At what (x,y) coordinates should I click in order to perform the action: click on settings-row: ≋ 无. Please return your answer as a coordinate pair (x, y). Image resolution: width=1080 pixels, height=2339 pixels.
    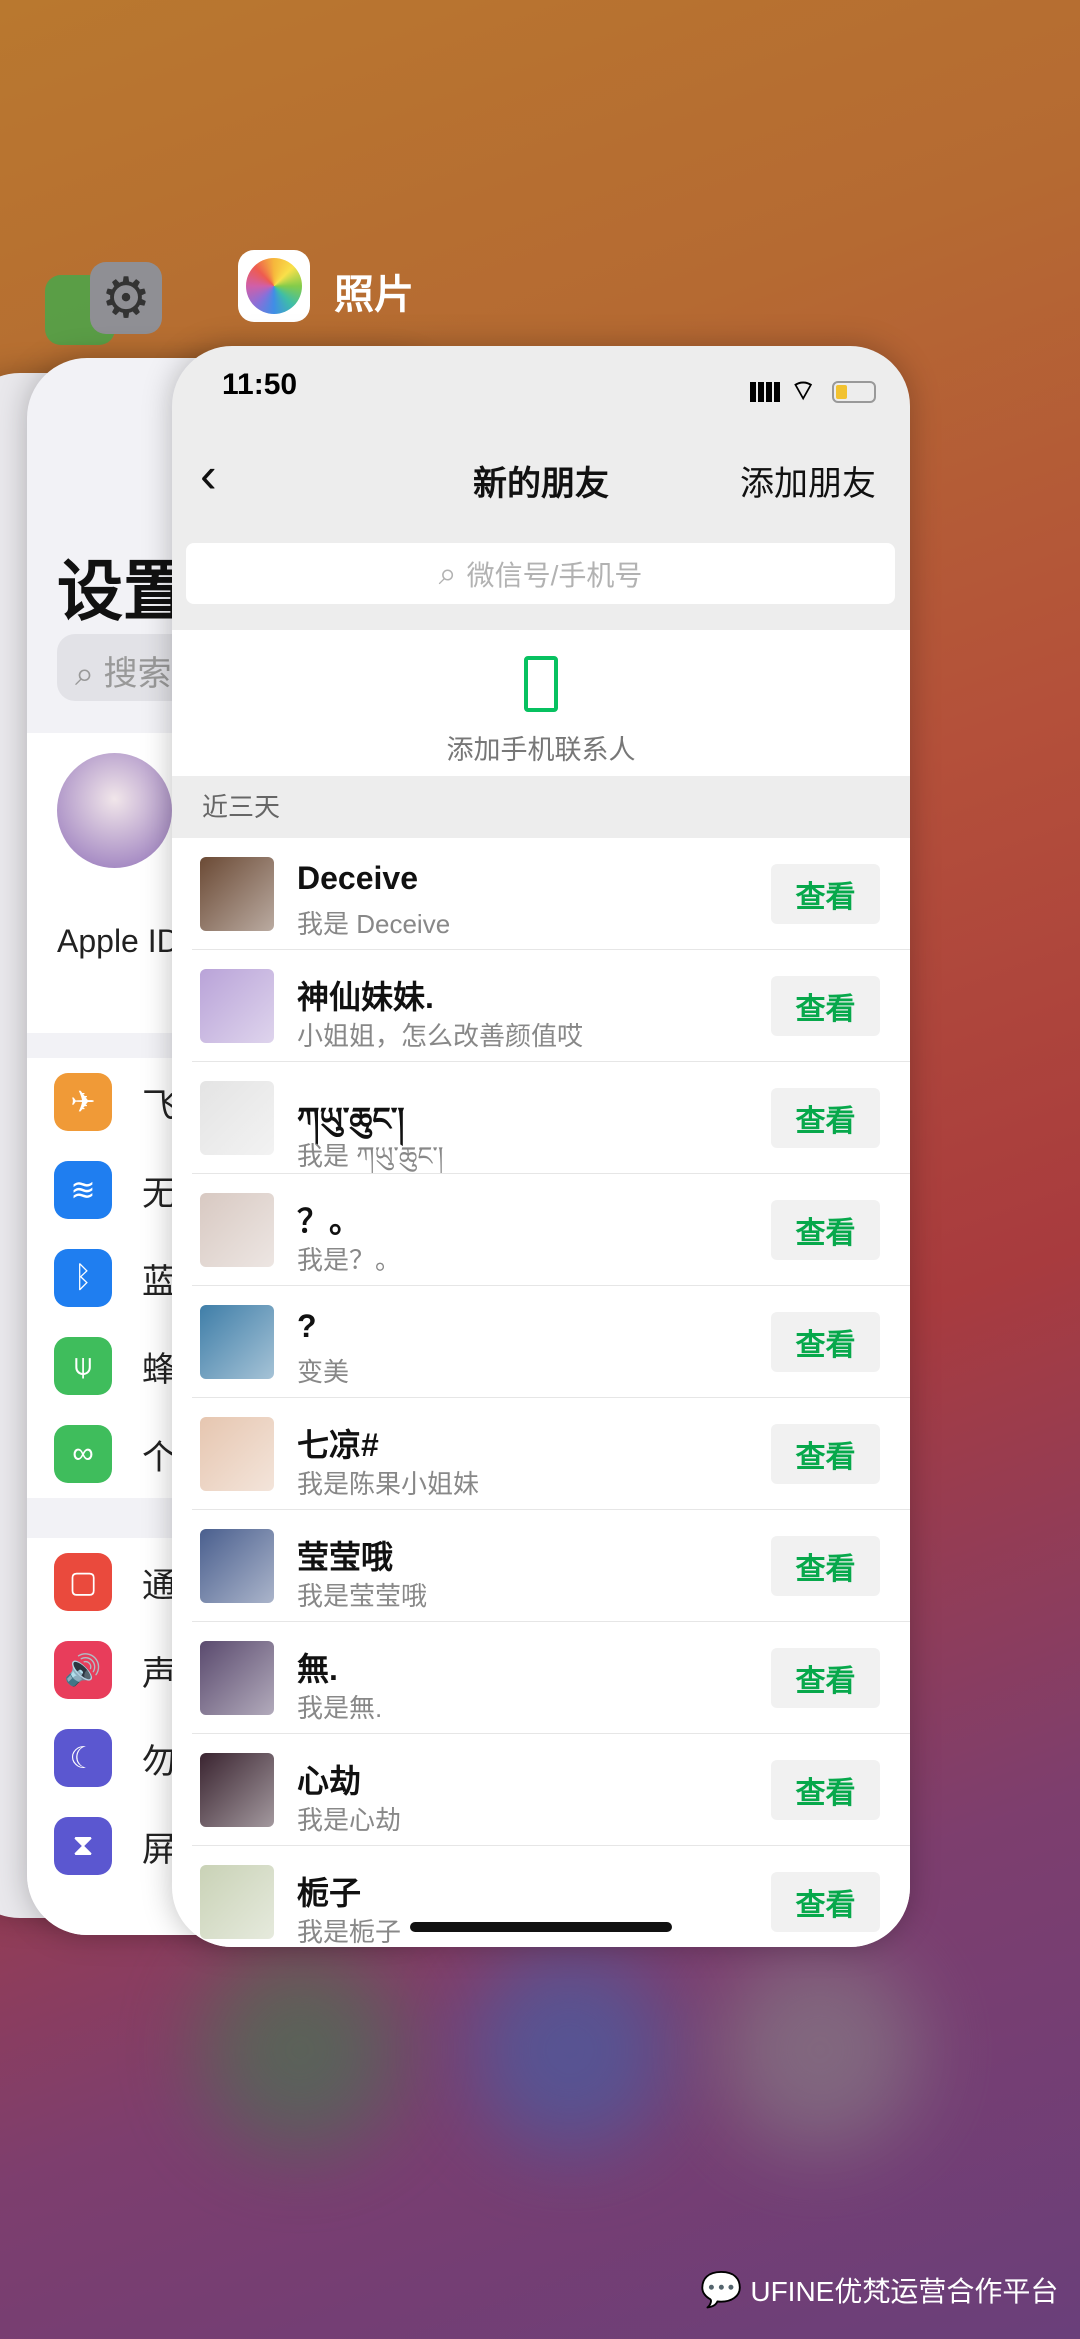
    Looking at the image, I should click on (115, 1190).